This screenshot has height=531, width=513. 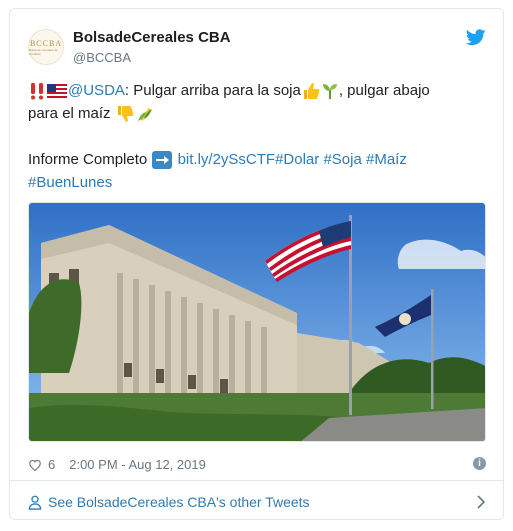 I want to click on hashtag-dolar: #Dolar, so click(x=297, y=159).